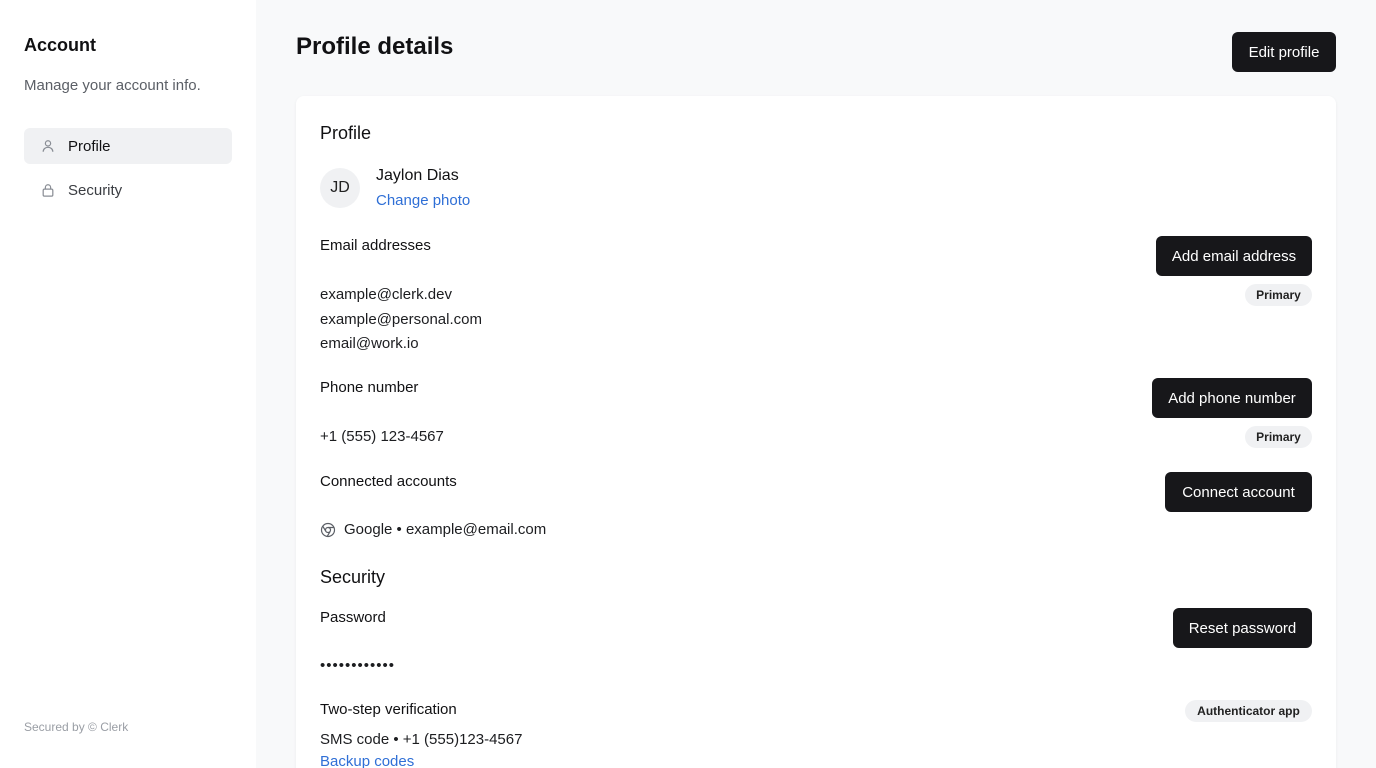 This screenshot has height=768, width=1376. I want to click on two-step-label: Two-step verification, so click(388, 709).